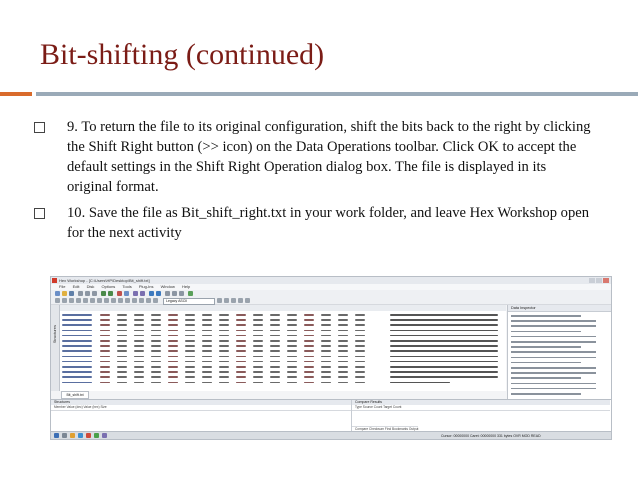 Image resolution: width=638 pixels, height=478 pixels. What do you see at coordinates (283, 351) in the screenshot?
I see `hex-editor-pane` at bounding box center [283, 351].